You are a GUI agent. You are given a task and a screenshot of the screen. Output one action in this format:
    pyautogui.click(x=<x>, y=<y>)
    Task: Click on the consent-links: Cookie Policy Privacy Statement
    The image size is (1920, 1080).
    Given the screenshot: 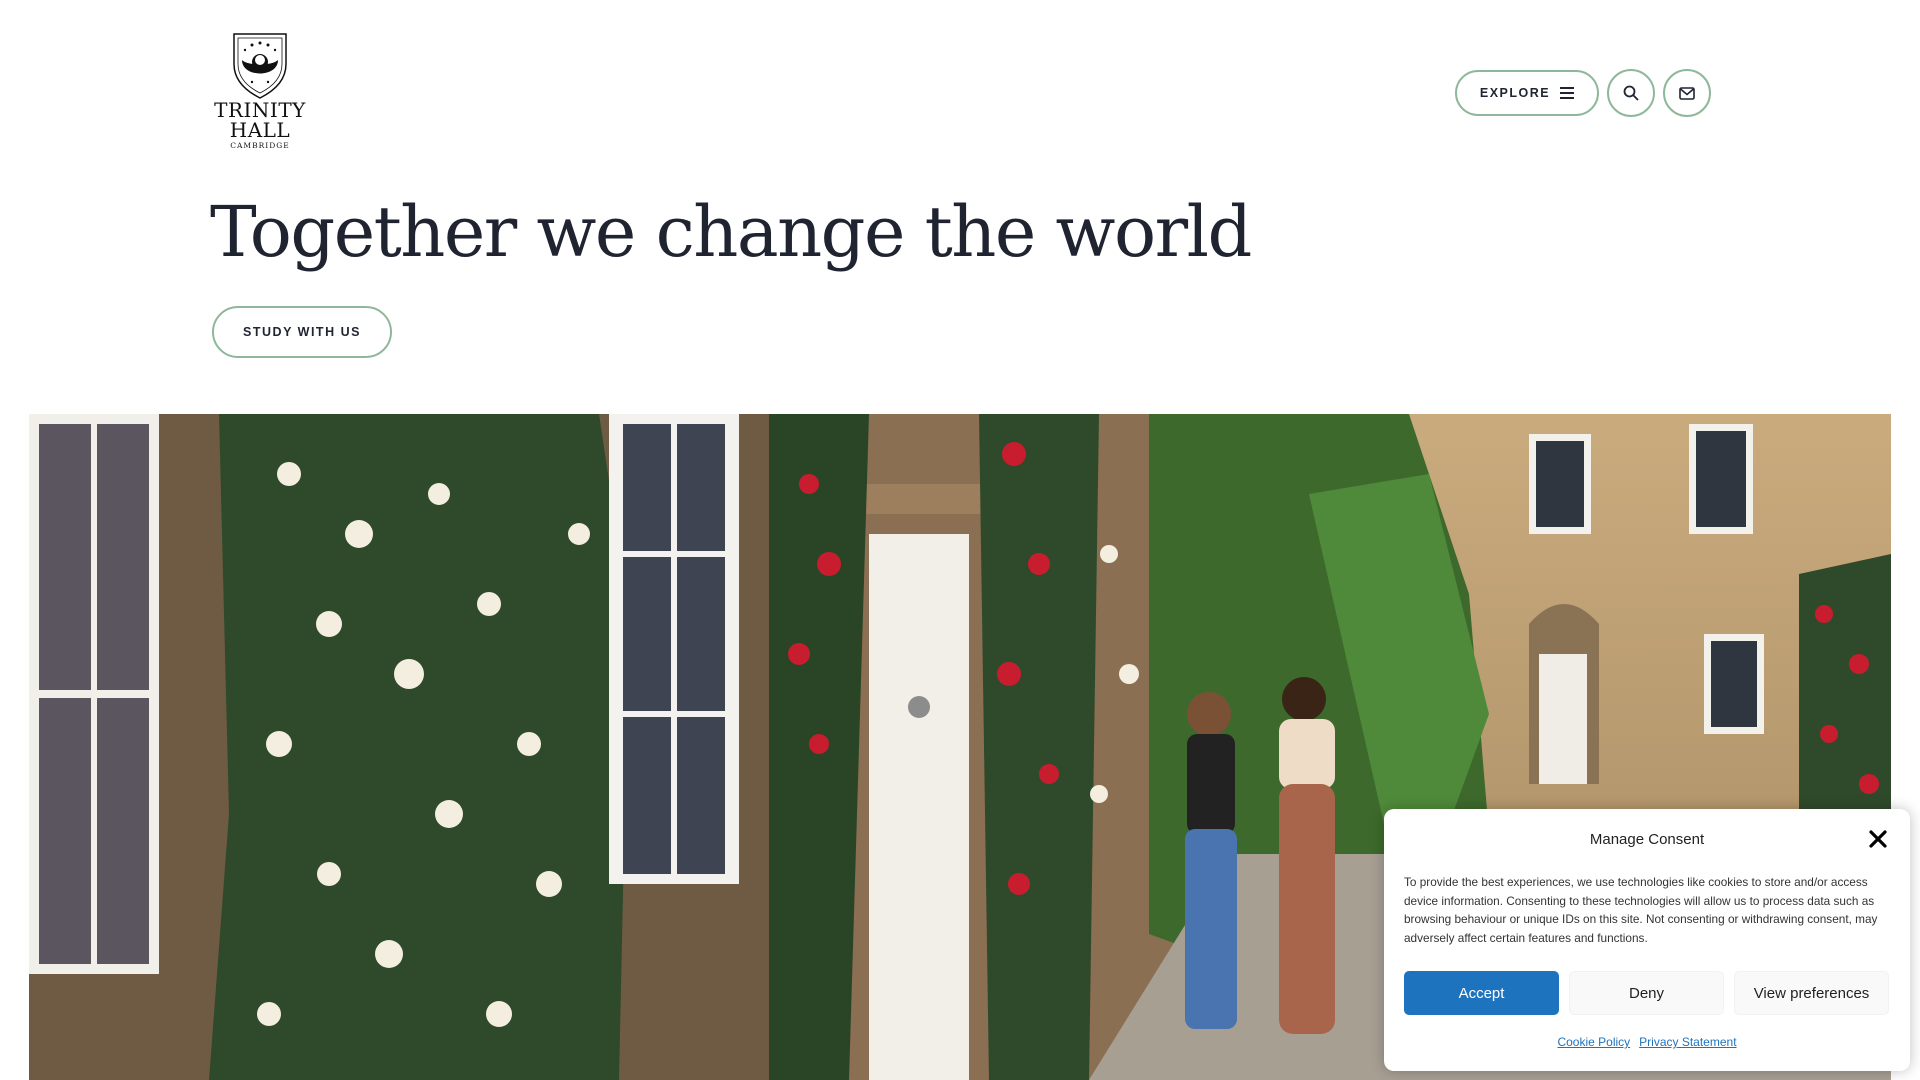 What is the action you would take?
    pyautogui.click(x=1647, y=1042)
    